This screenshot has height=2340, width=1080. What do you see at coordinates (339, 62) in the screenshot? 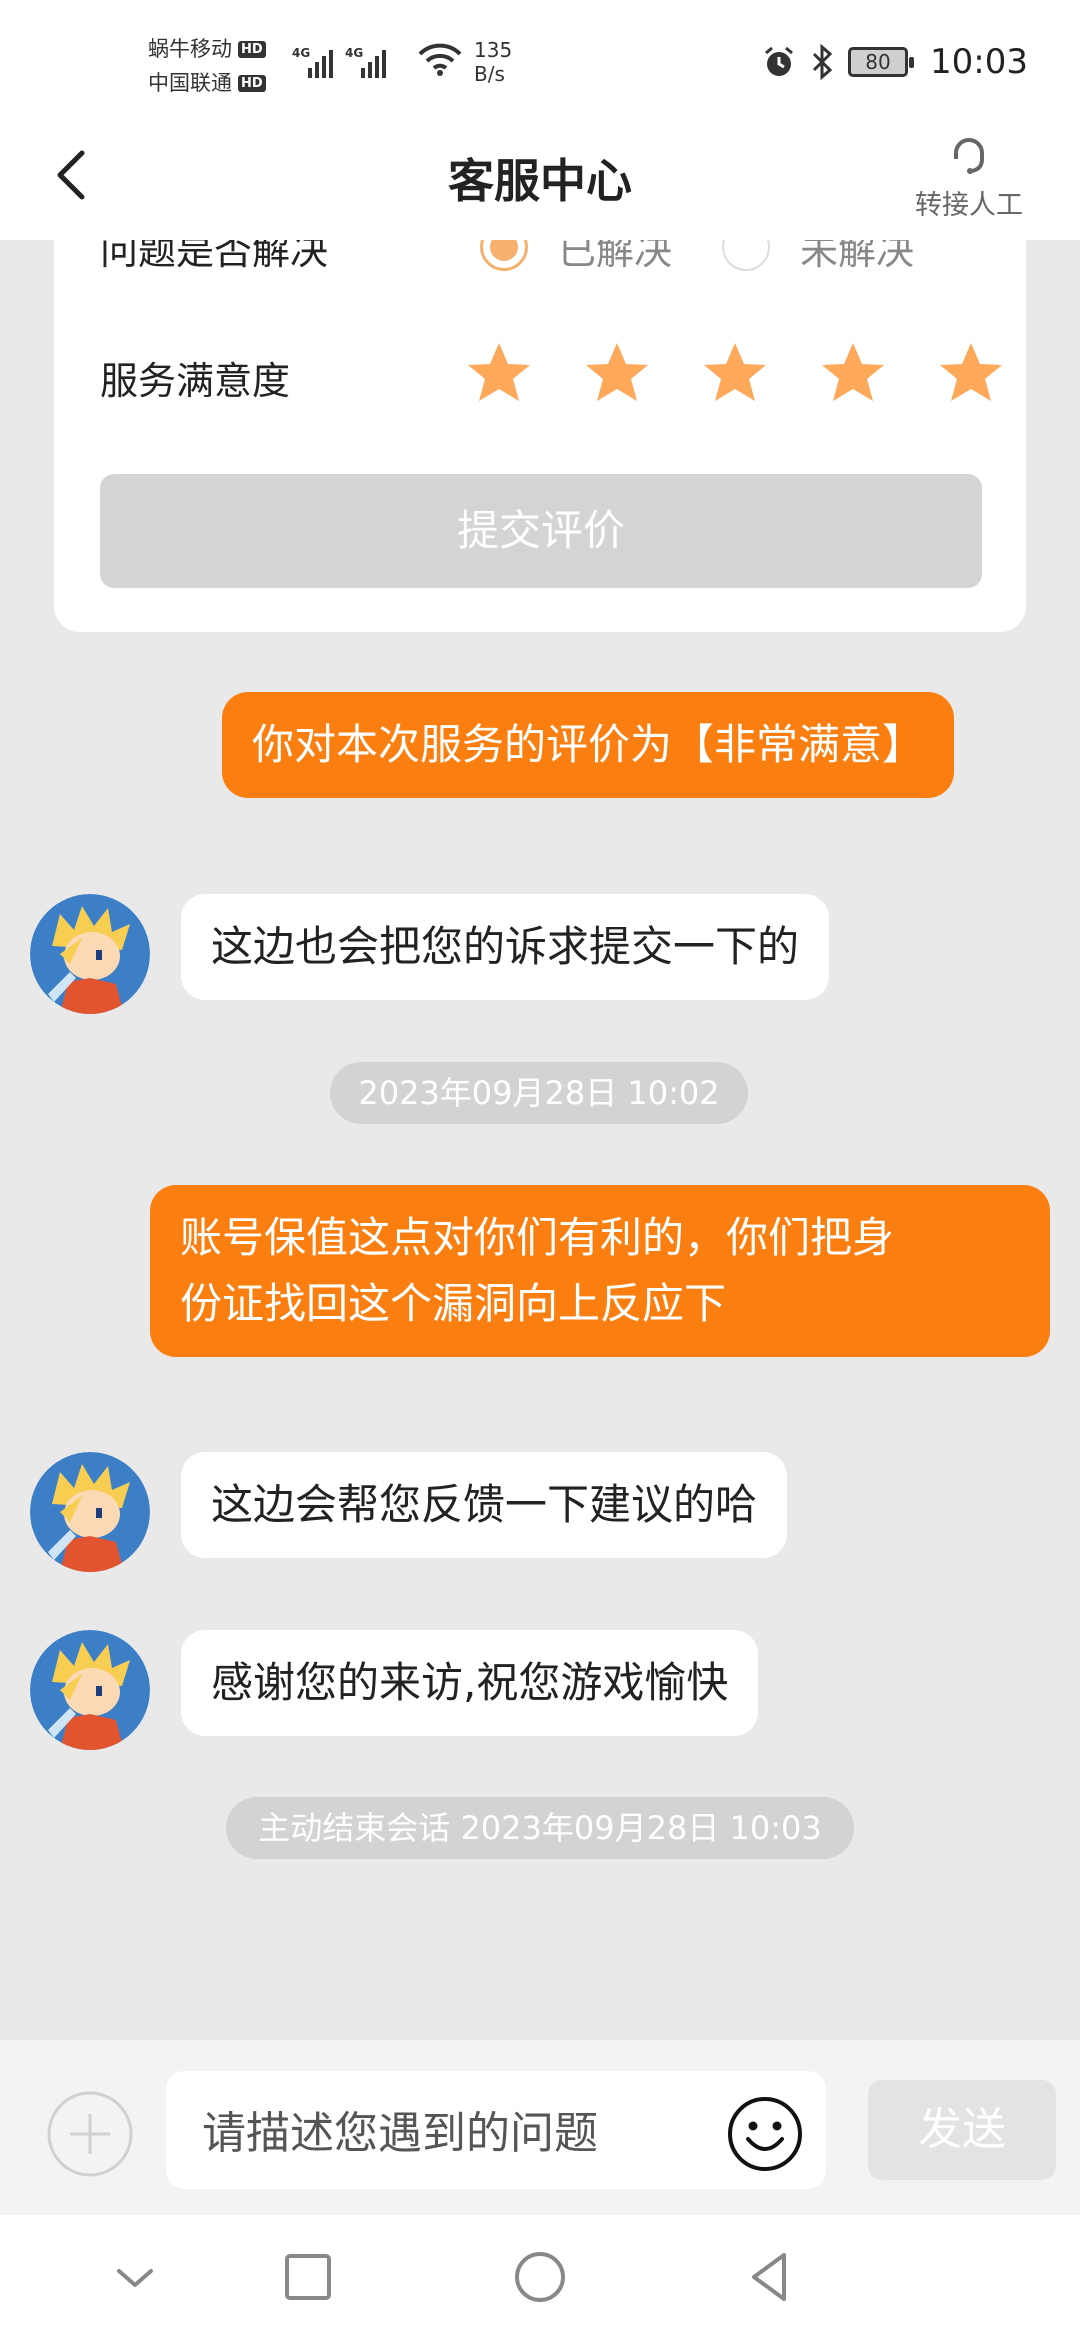
I see `signal-icons: 4G 4G` at bounding box center [339, 62].